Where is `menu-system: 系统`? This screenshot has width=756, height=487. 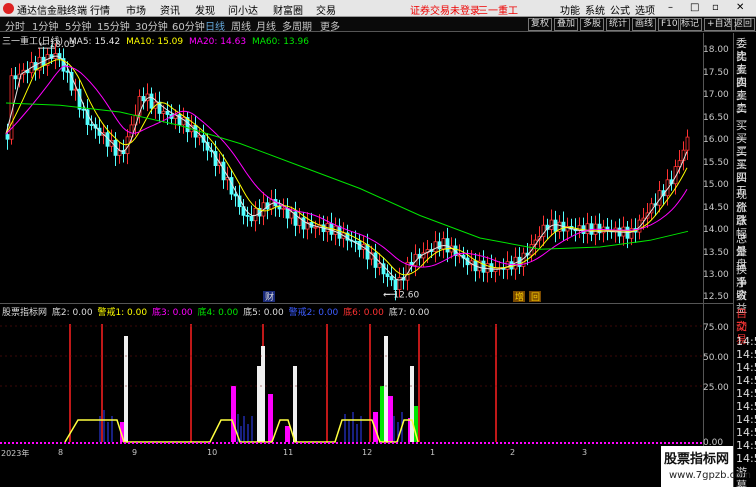 menu-system: 系统 is located at coordinates (595, 9).